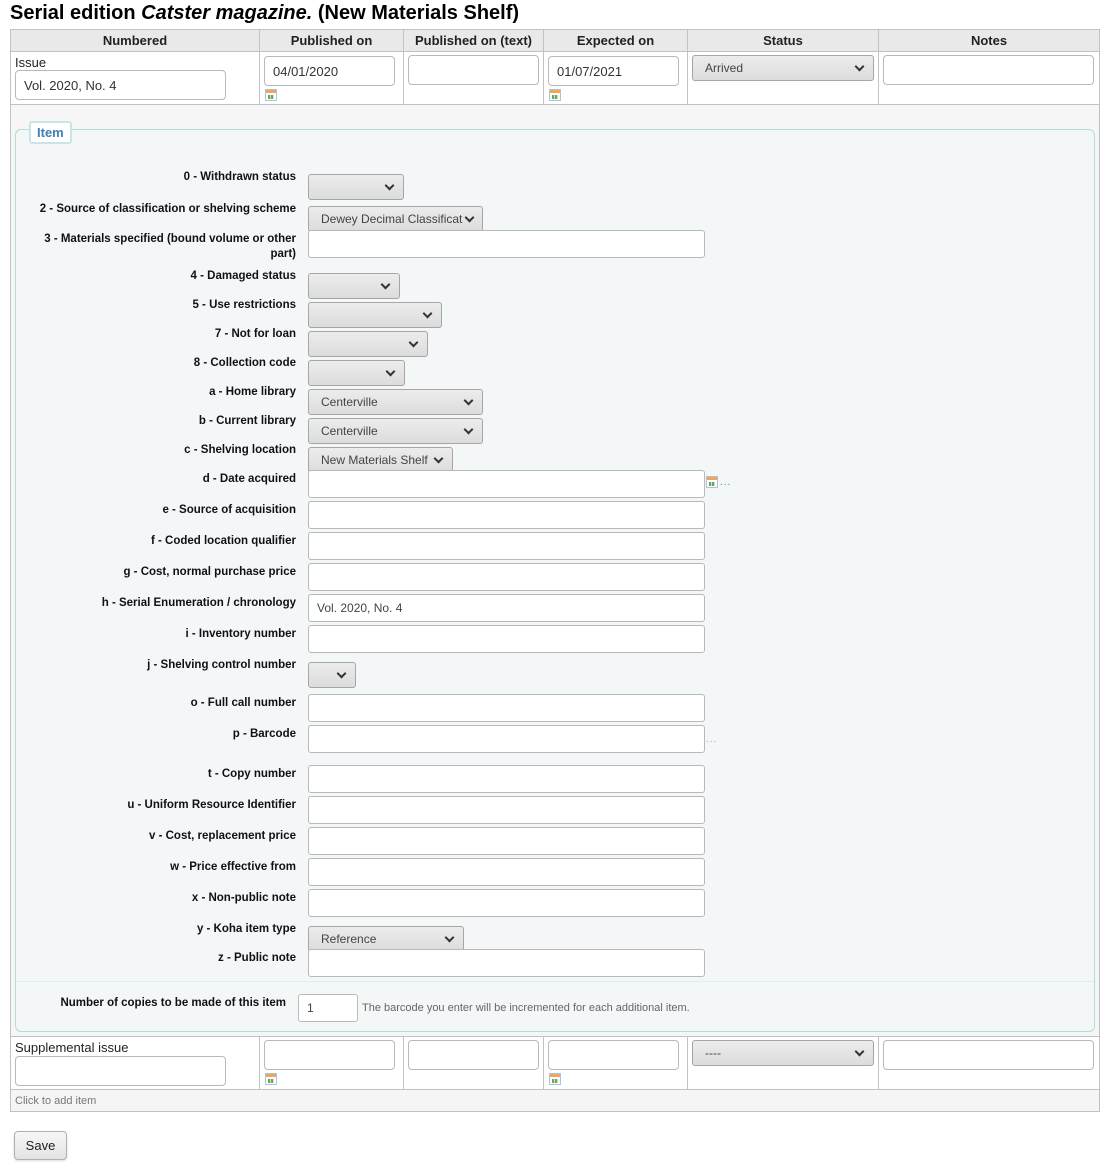 Image resolution: width=1107 pixels, height=1172 pixels. I want to click on supplemental-notes-input, so click(988, 1055).